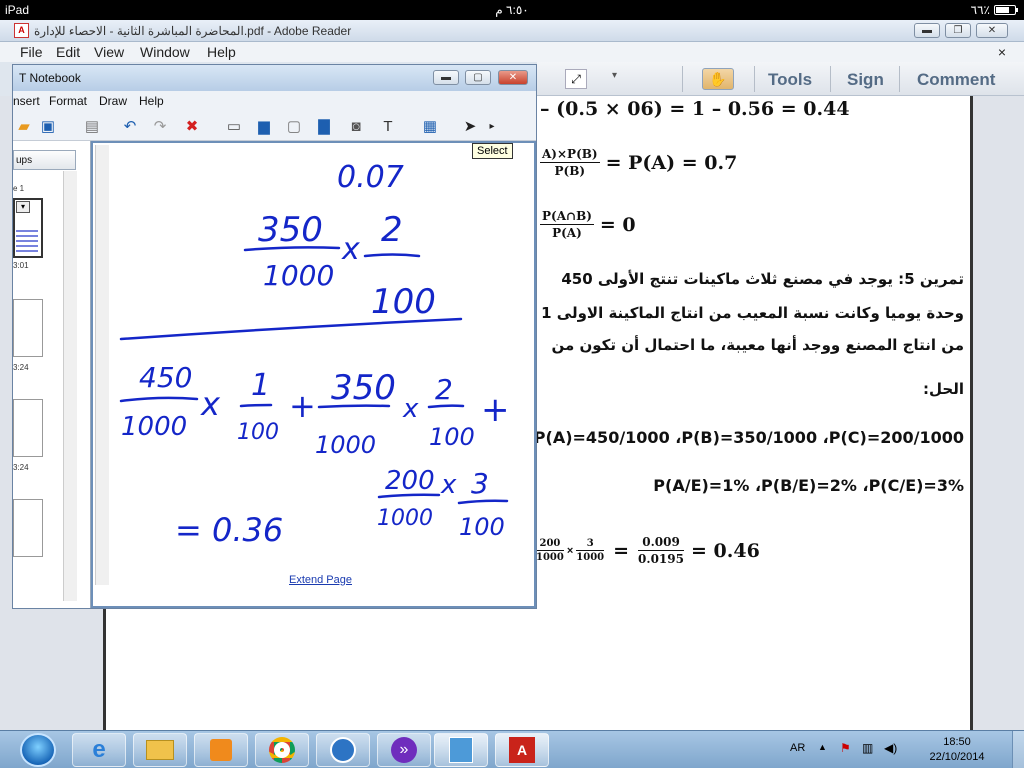 The width and height of the screenshot is (1024, 768). What do you see at coordinates (430, 126) in the screenshot?
I see `table-icon: ▦` at bounding box center [430, 126].